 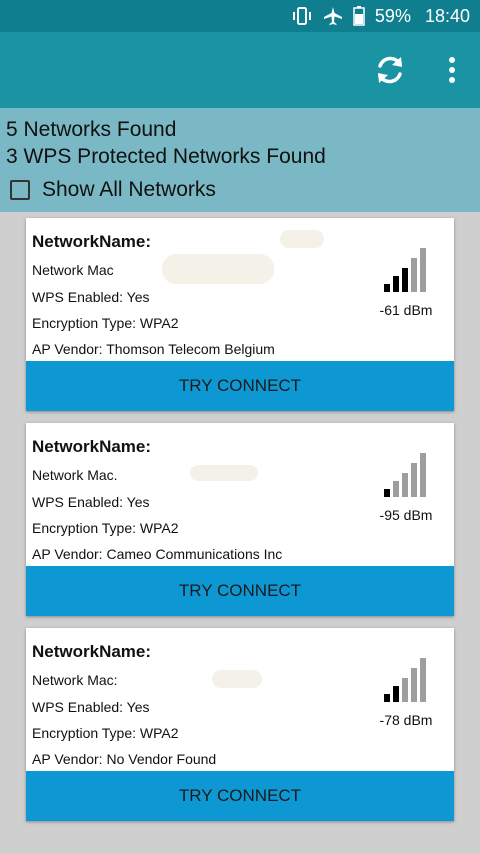 I want to click on airplane-mode-icon, so click(x=333, y=16).